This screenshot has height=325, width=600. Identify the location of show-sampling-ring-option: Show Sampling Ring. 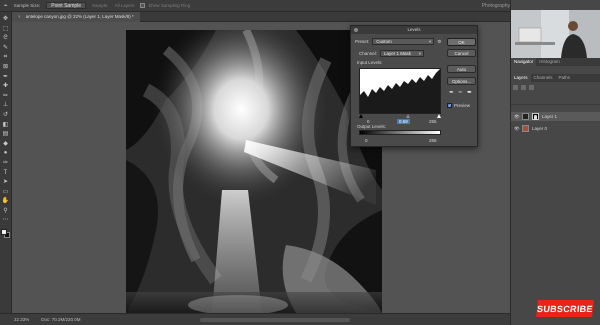
(165, 5).